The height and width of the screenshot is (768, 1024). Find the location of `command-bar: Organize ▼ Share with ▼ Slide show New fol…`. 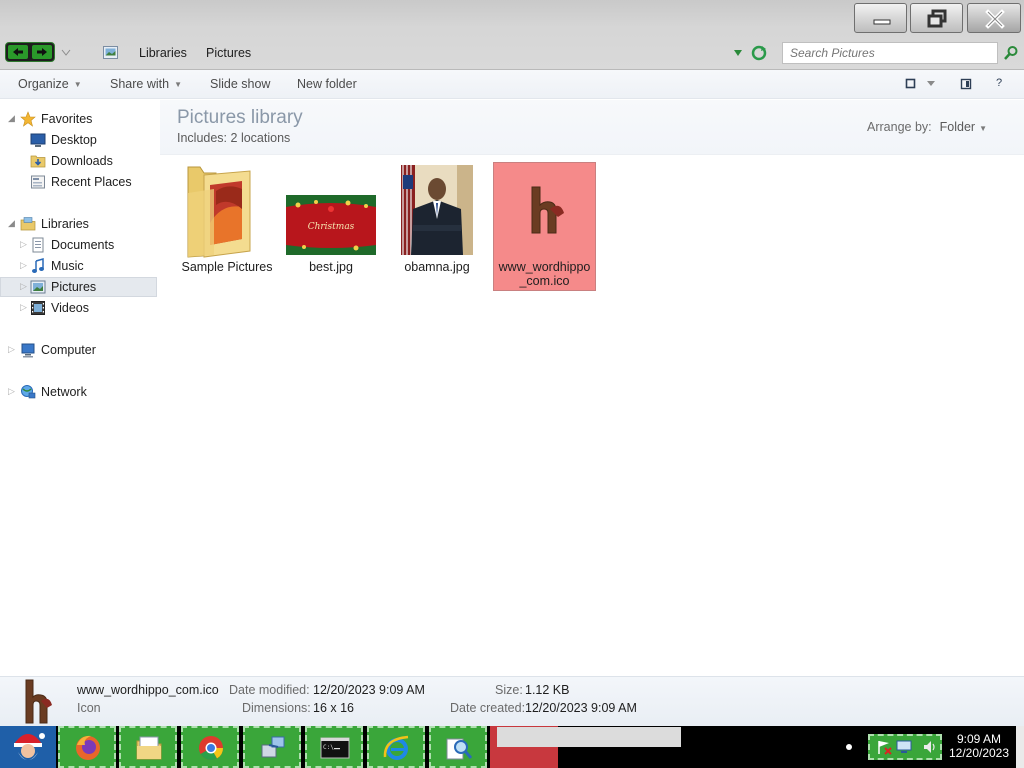

command-bar: Organize ▼ Share with ▼ Slide show New fol… is located at coordinates (512, 84).